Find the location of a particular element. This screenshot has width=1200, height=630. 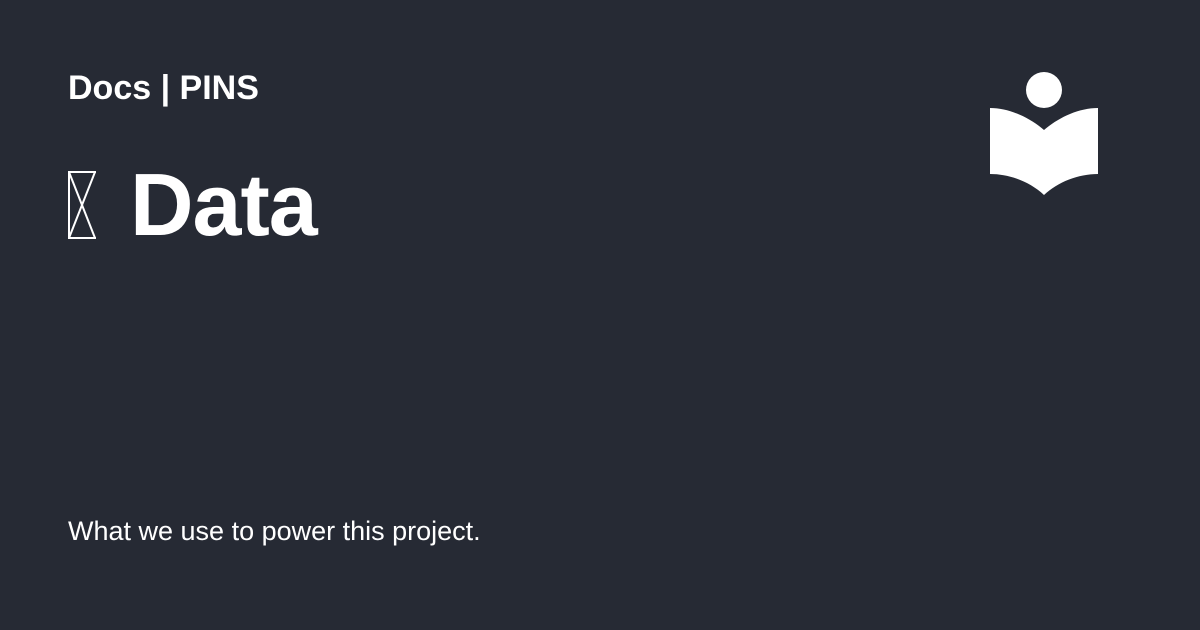

missing-glyph-icon is located at coordinates (82, 205).